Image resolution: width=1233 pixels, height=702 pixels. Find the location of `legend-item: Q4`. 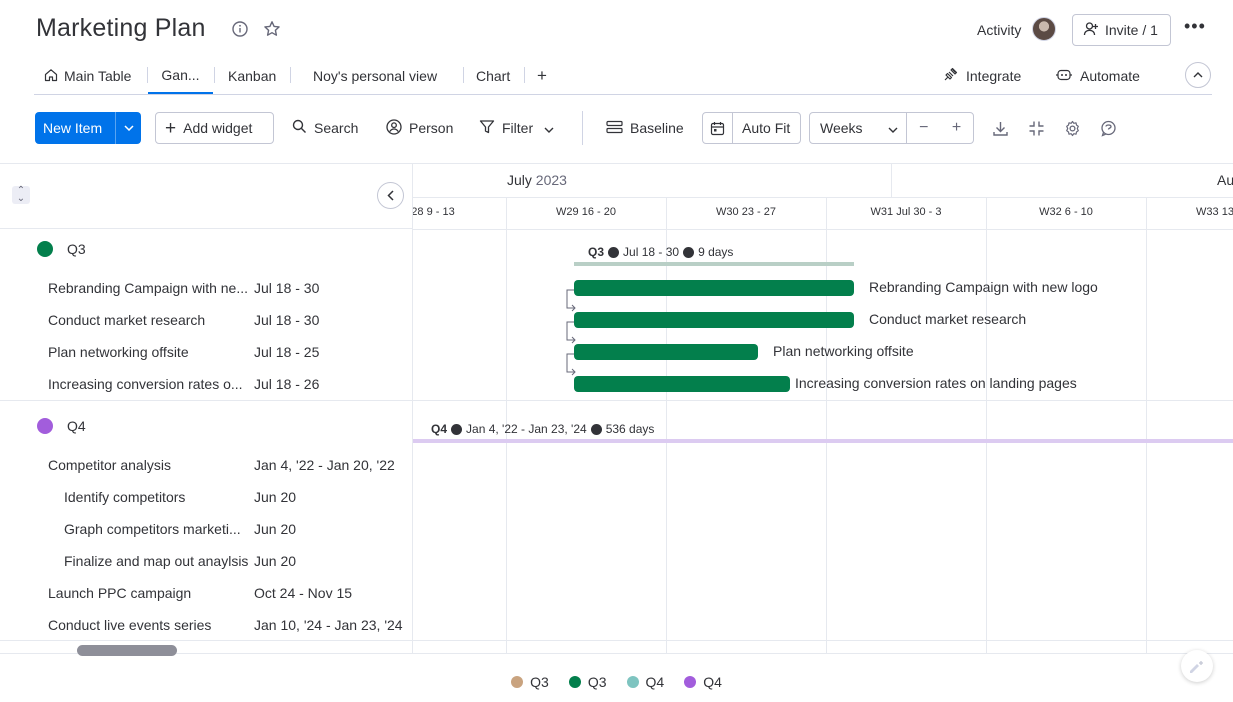

legend-item: Q4 is located at coordinates (645, 682).